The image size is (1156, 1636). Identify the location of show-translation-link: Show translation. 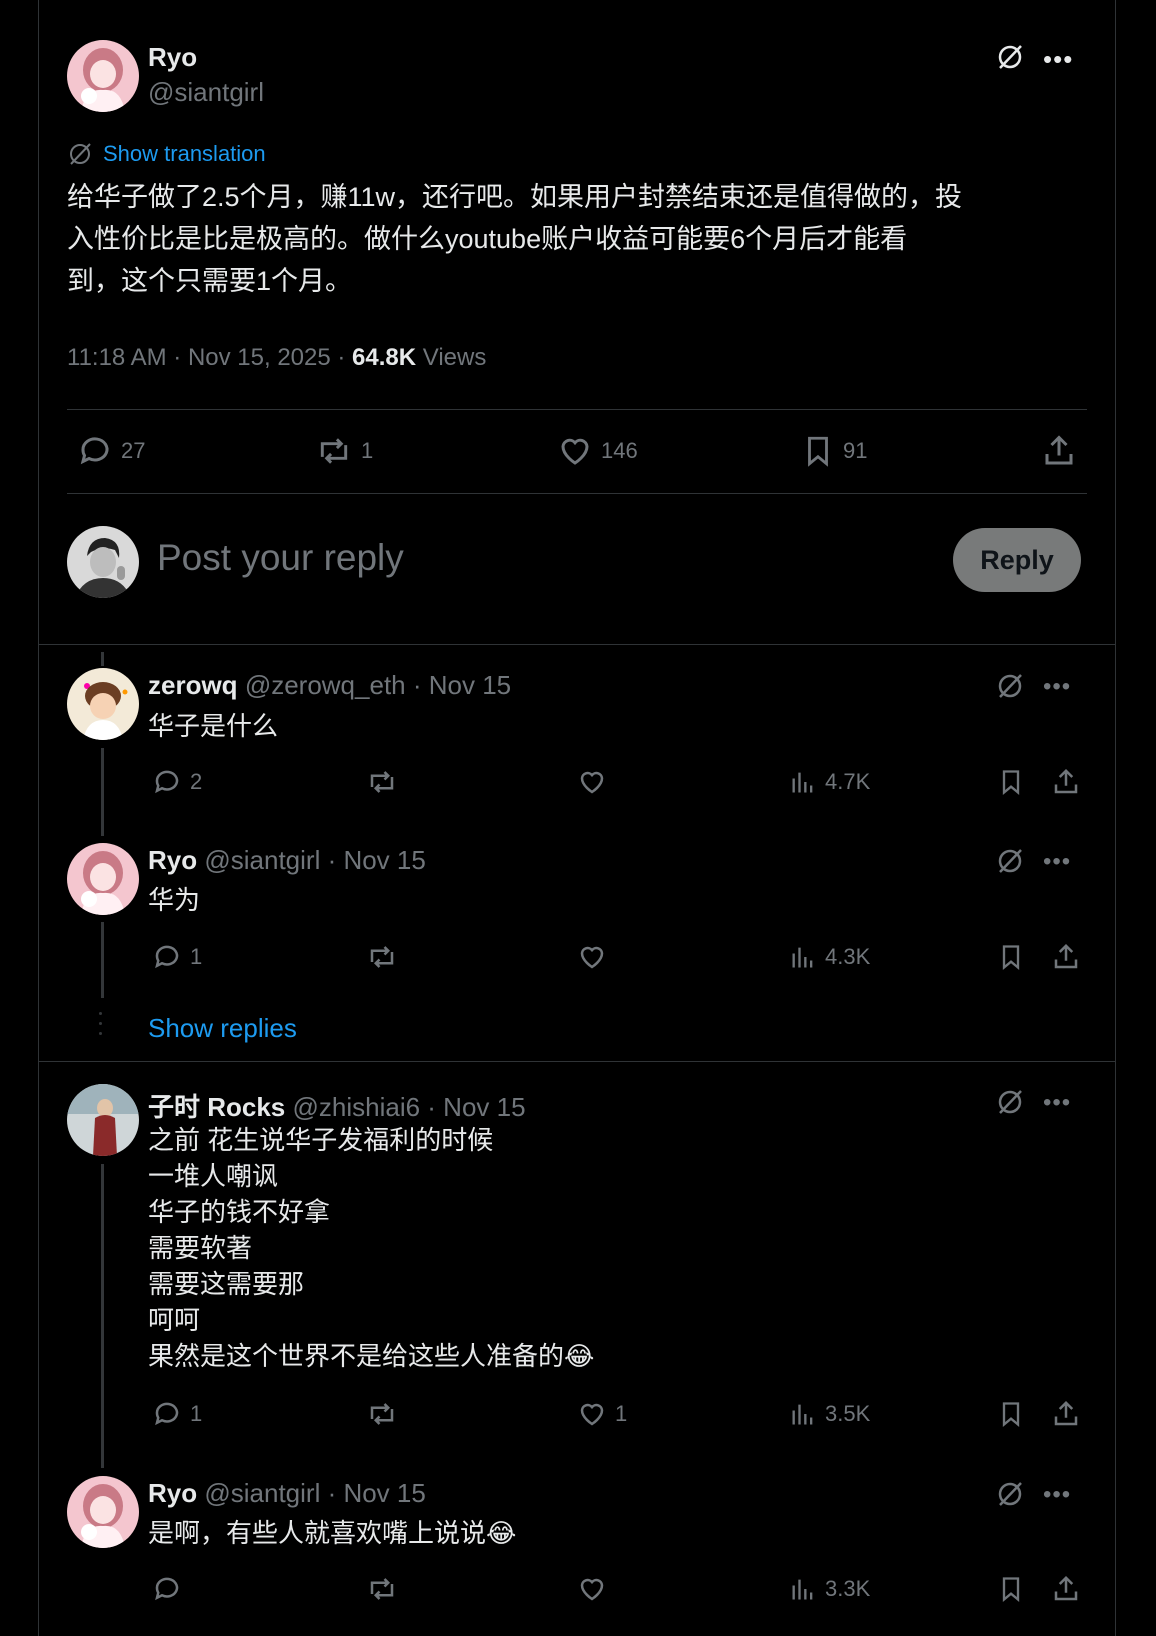
(166, 154).